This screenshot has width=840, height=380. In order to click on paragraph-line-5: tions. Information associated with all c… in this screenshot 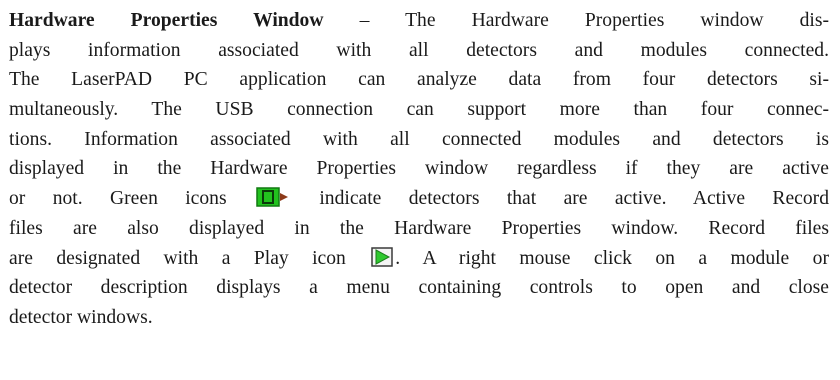, I will do `click(419, 139)`.